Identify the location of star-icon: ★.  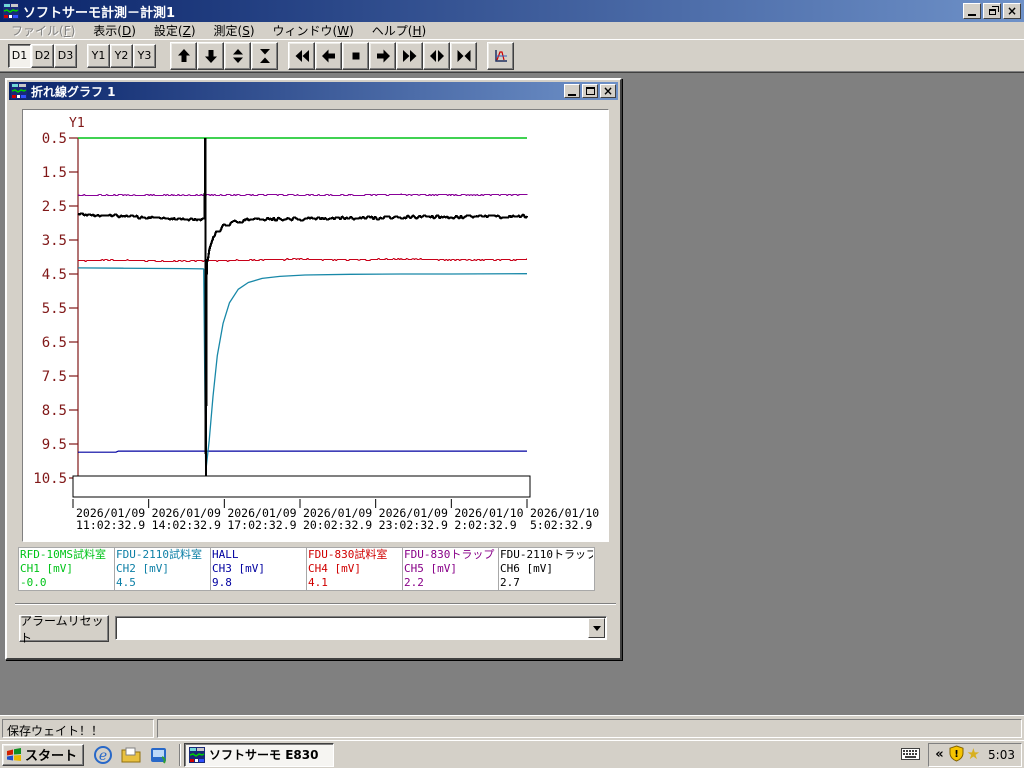
(973, 754).